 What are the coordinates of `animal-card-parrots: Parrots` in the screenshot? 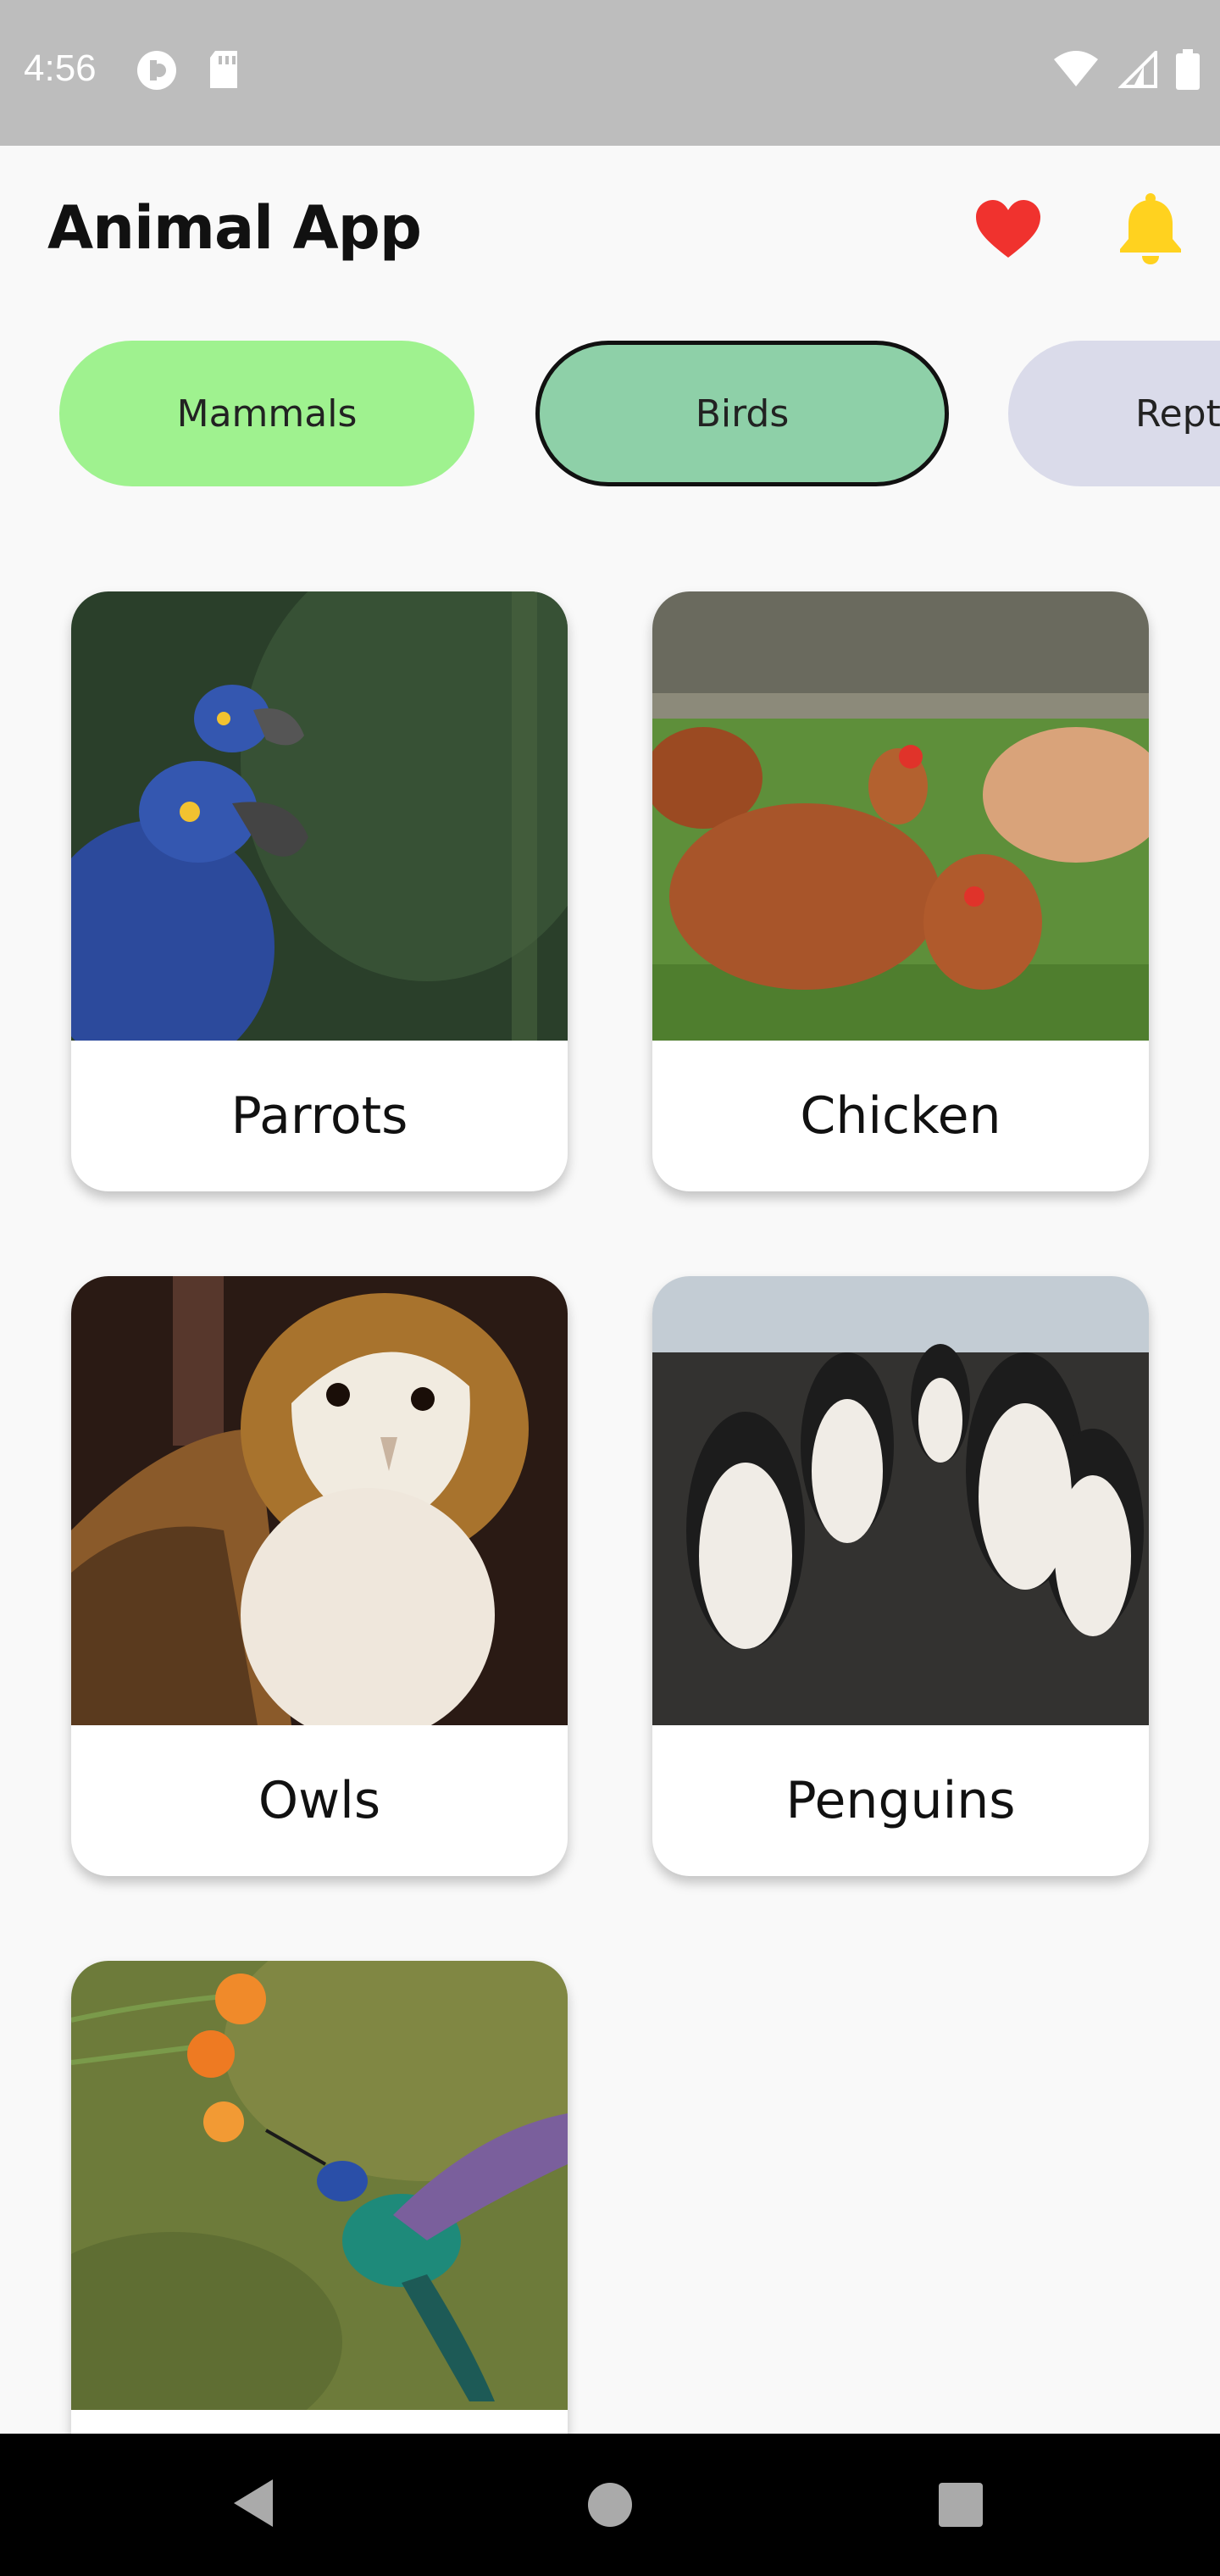 It's located at (319, 891).